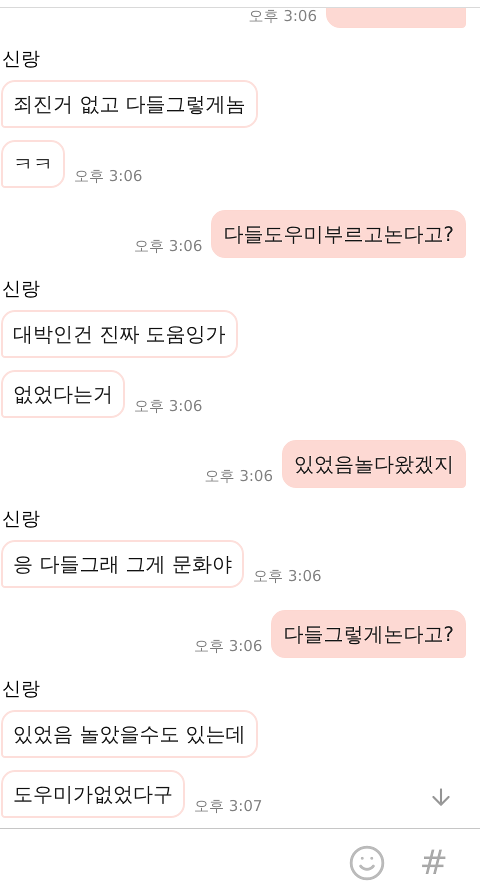 The width and height of the screenshot is (480, 896). What do you see at coordinates (63, 394) in the screenshot?
I see `message-bubble: 없었다는거` at bounding box center [63, 394].